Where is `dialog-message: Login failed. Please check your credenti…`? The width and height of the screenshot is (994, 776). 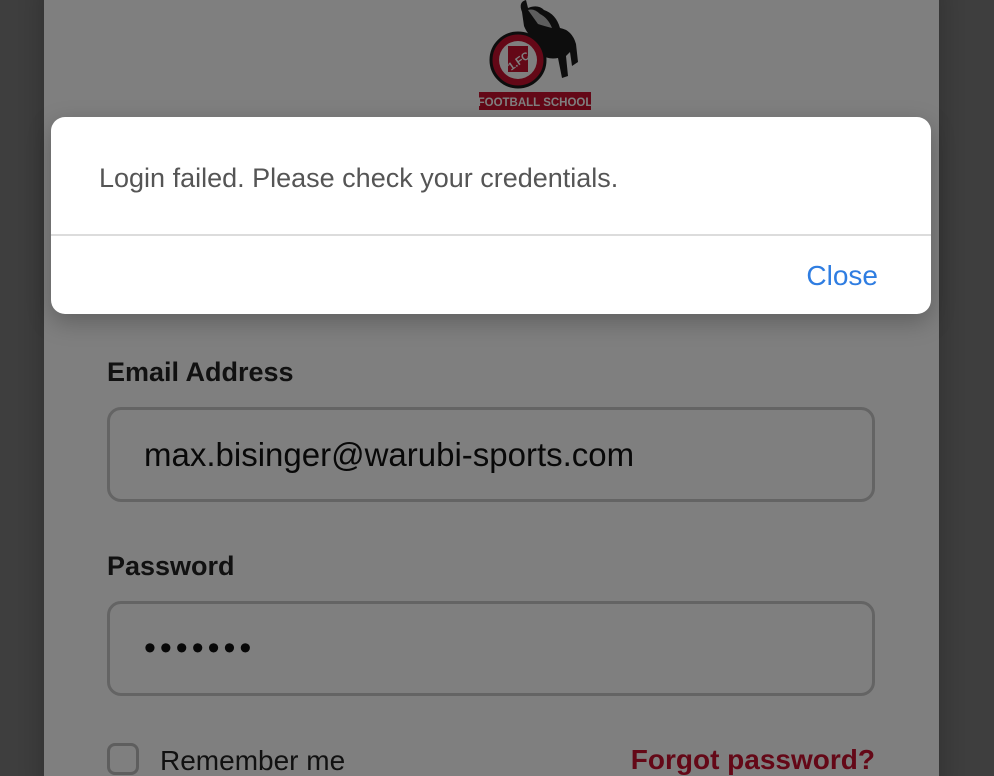 dialog-message: Login failed. Please check your credenti… is located at coordinates (359, 178).